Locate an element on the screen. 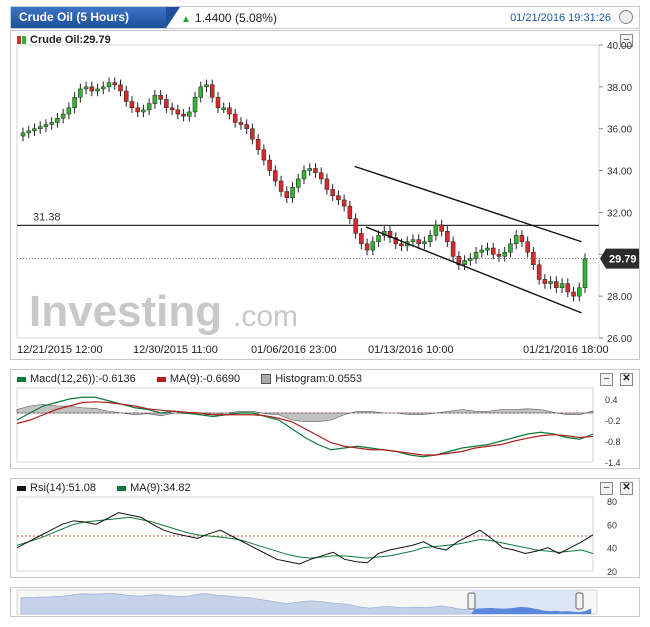 Image resolution: width=650 pixels, height=627 pixels. price-change-value: 1.4400 (5.08%) is located at coordinates (235, 18).